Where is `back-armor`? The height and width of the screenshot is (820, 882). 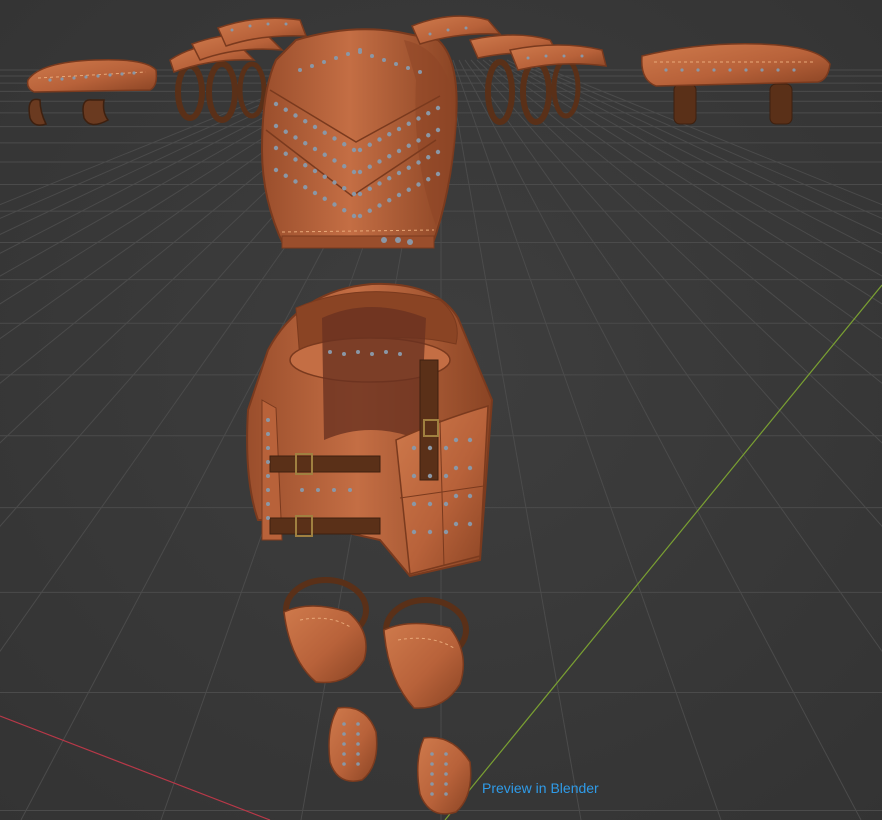 back-armor is located at coordinates (370, 430).